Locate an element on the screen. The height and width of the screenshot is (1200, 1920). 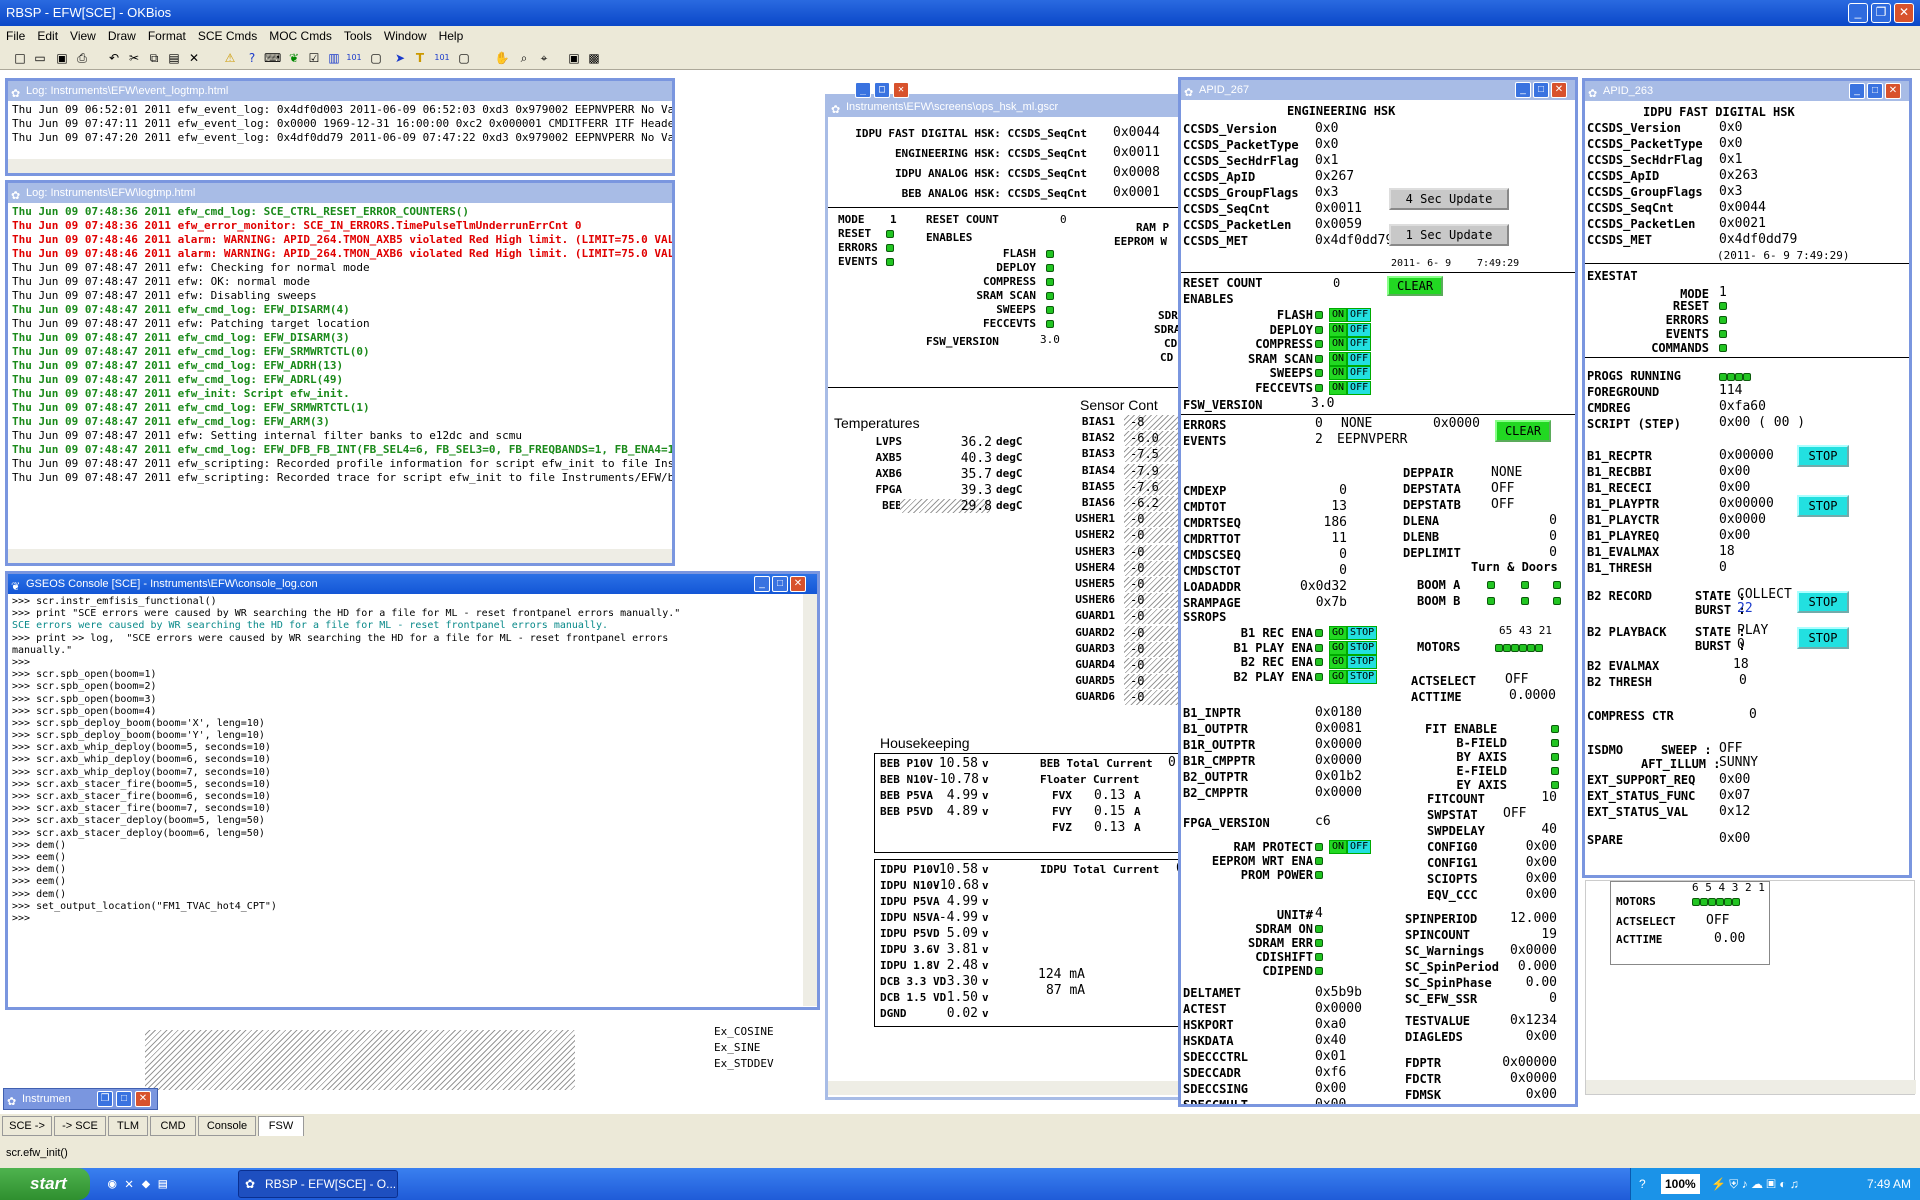
menu-tools: Tools is located at coordinates (358, 36).